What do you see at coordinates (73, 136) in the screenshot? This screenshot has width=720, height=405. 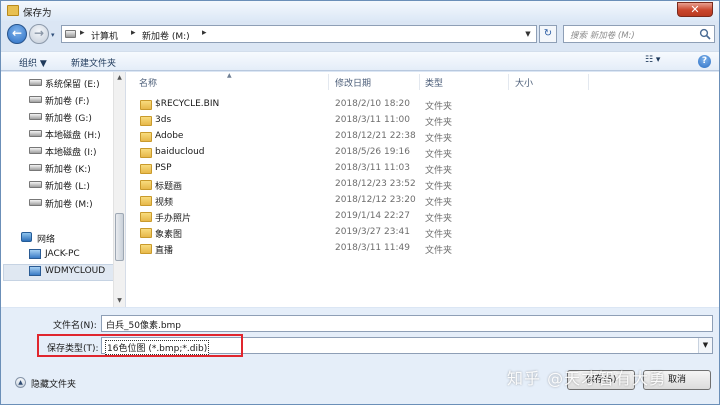 I see `sidebar-item-label: 本地磁盘 (H:)` at bounding box center [73, 136].